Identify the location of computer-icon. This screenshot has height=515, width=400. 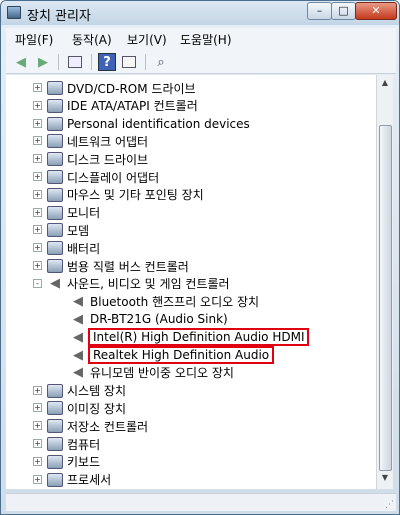
(55, 444).